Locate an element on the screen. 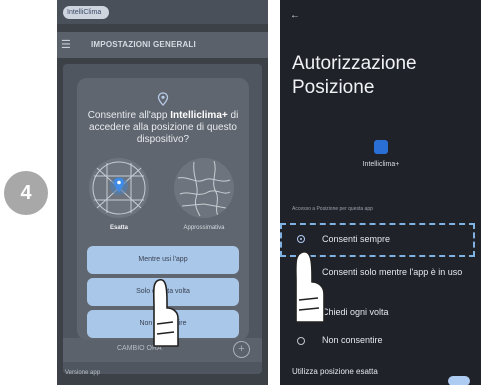  location-pin-icon is located at coordinates (163, 99).